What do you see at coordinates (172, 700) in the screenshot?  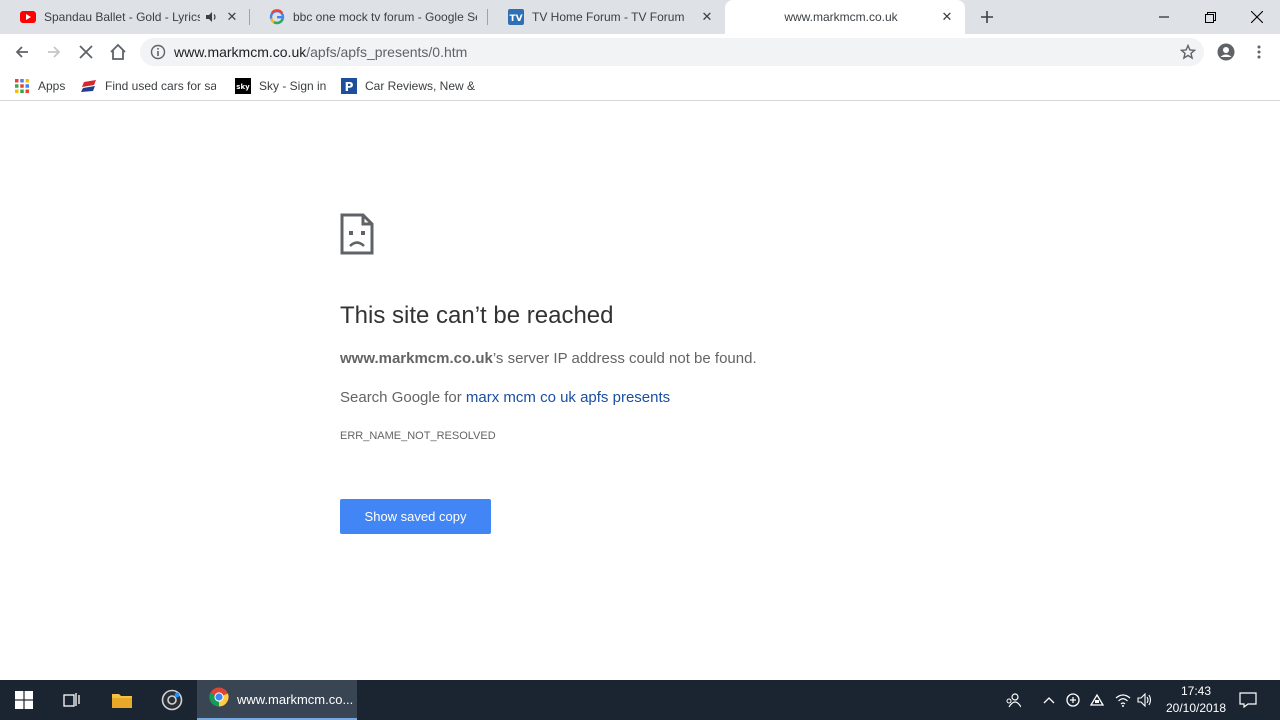 I see `media-app-icon` at bounding box center [172, 700].